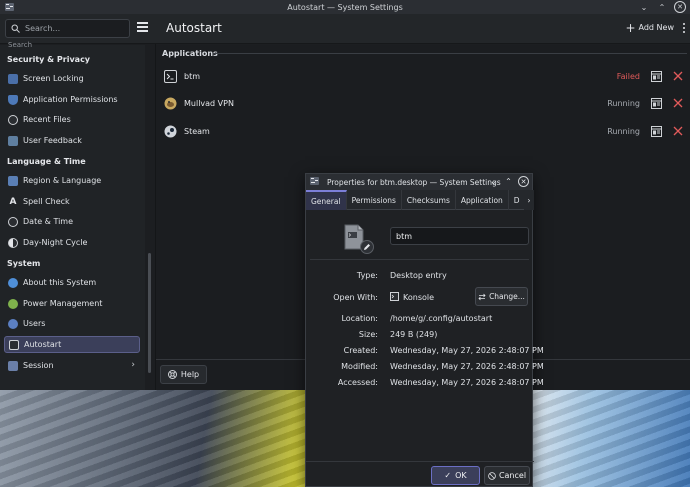 This screenshot has height=487, width=690. I want to click on hamburger-menu-icon, so click(142, 27).